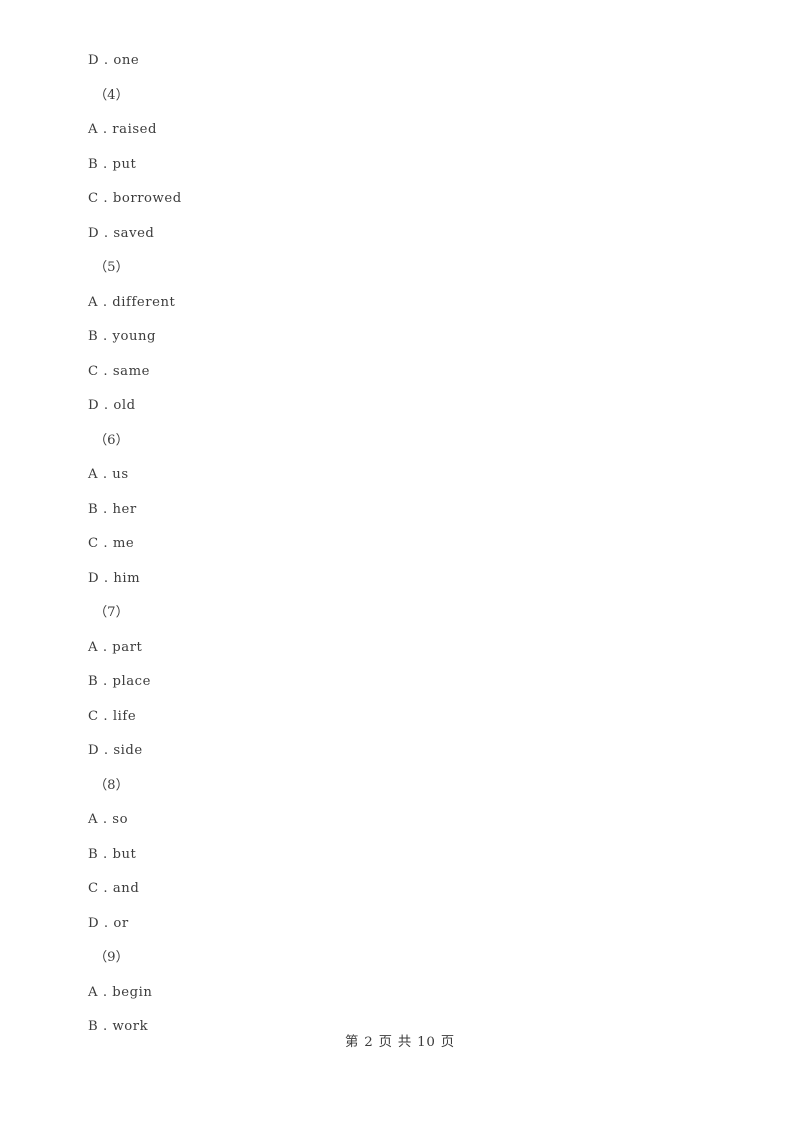 This screenshot has height=1132, width=800. I want to click on answer-option: D . or, so click(108, 923).